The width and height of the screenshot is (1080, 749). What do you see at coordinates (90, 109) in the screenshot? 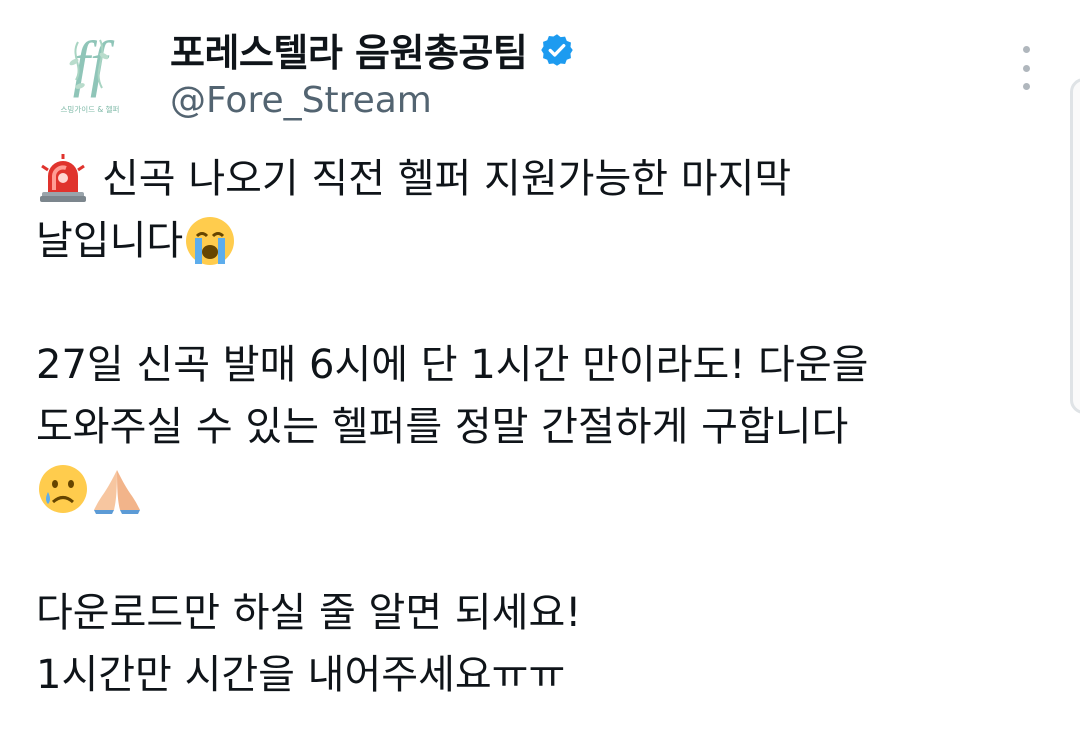
I see `svg-text: 스밍가이드 & 헬퍼` at bounding box center [90, 109].